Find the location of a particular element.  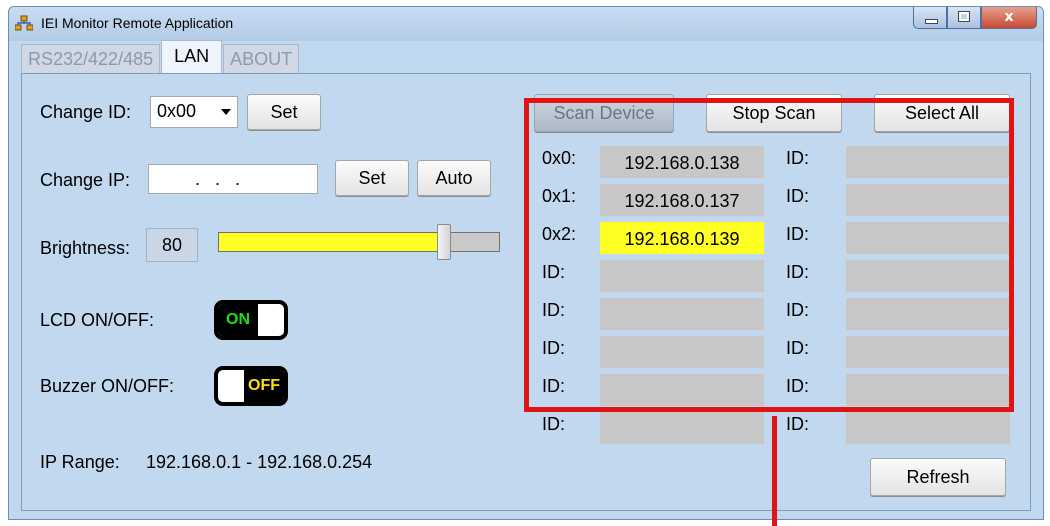

window-title: IEI Monitor Remote Application is located at coordinates (137, 23).